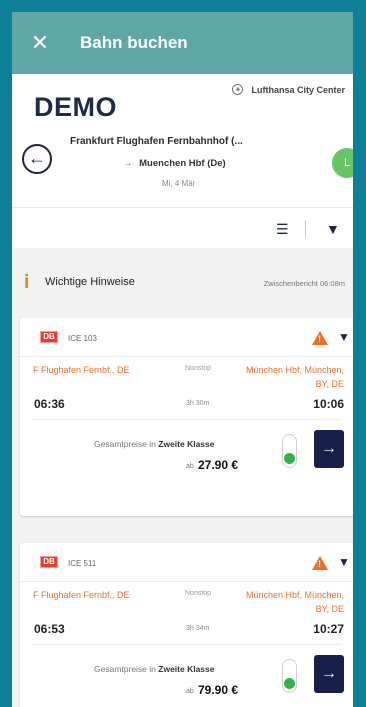  I want to click on app-bar: ✕ Bahn buchen, so click(182, 43).